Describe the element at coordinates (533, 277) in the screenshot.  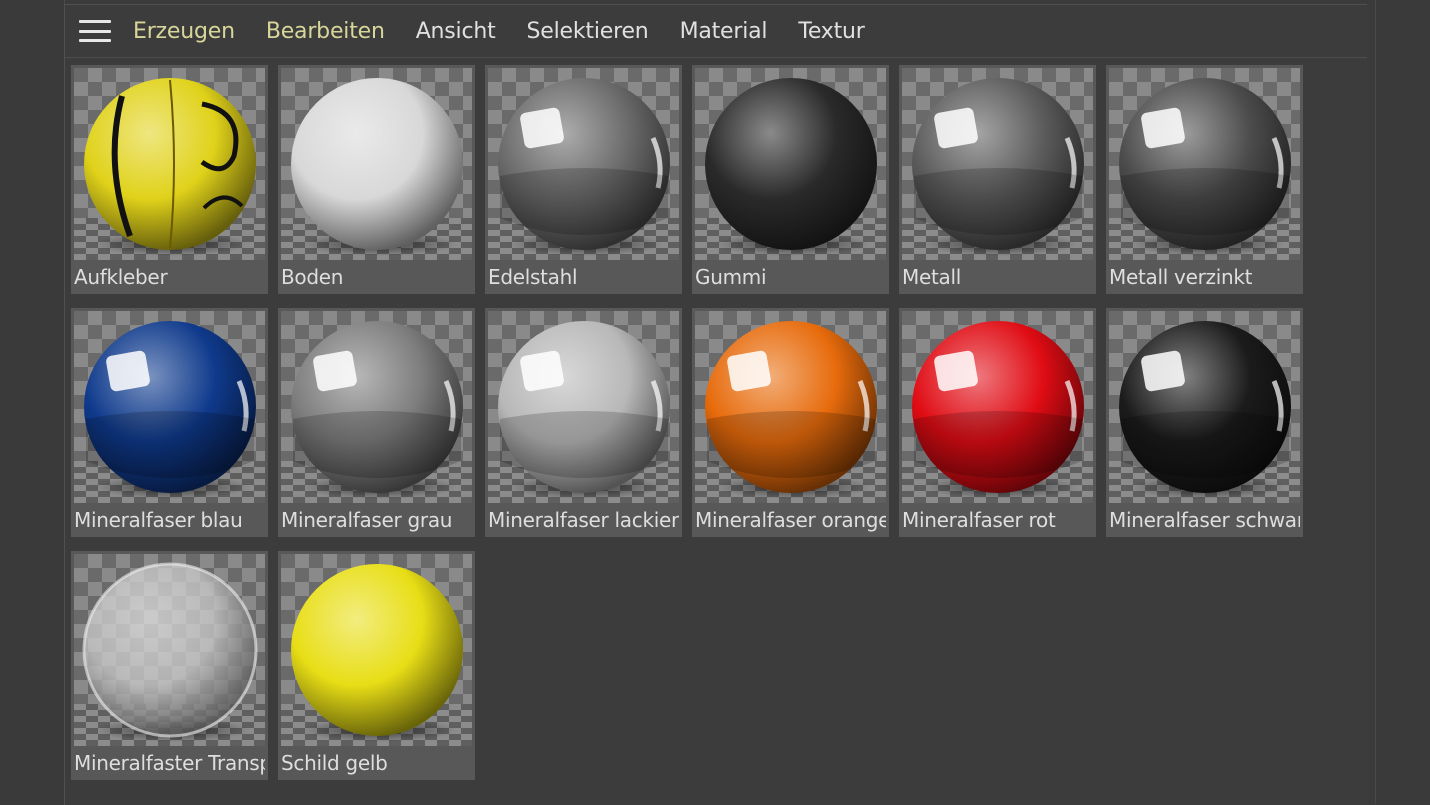
I see `material-name: Edelstahl` at that location.